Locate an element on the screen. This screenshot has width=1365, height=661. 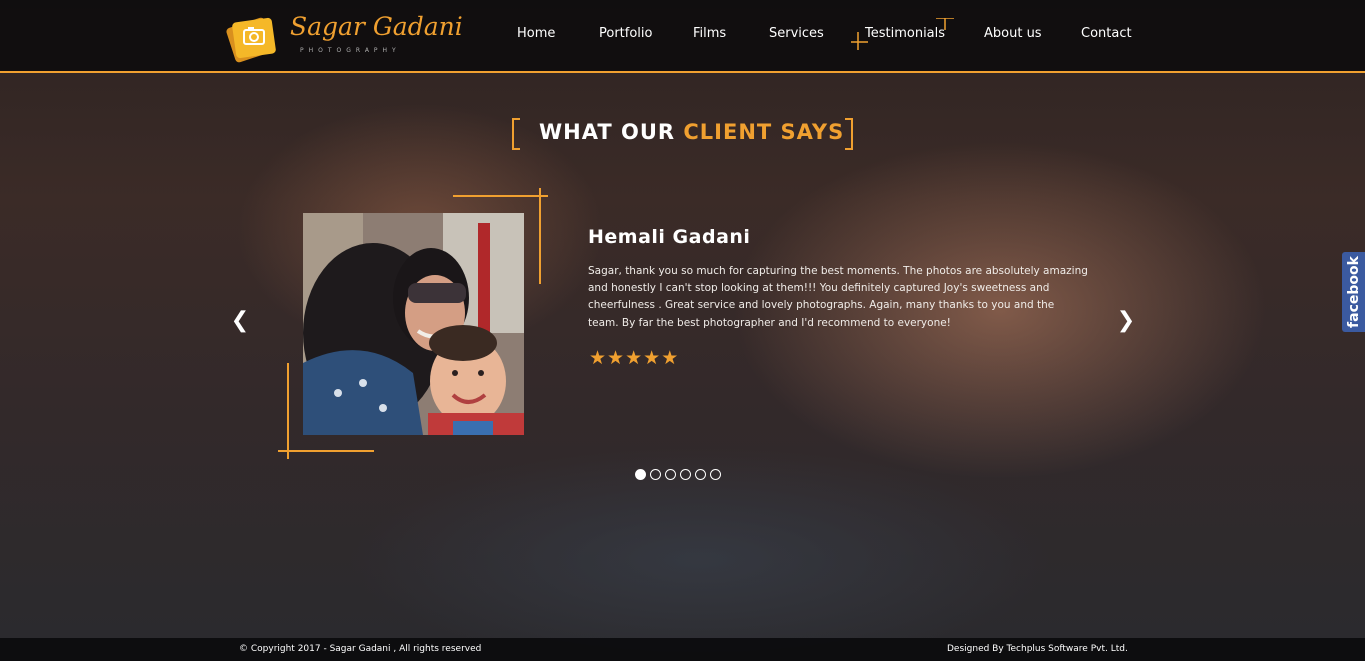
title-accent: CLIENT SAYS is located at coordinates (764, 132).